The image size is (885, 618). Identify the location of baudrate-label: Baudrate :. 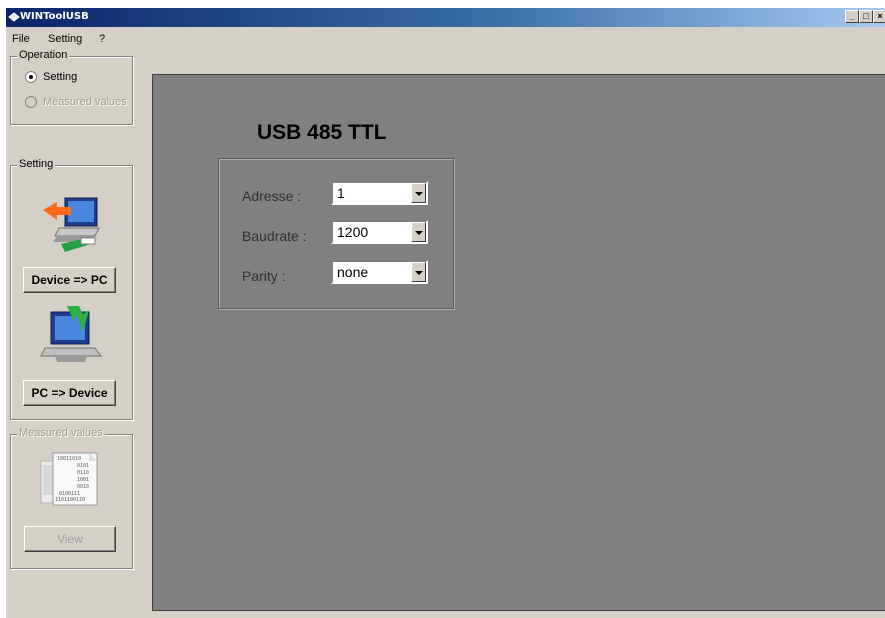
(274, 236).